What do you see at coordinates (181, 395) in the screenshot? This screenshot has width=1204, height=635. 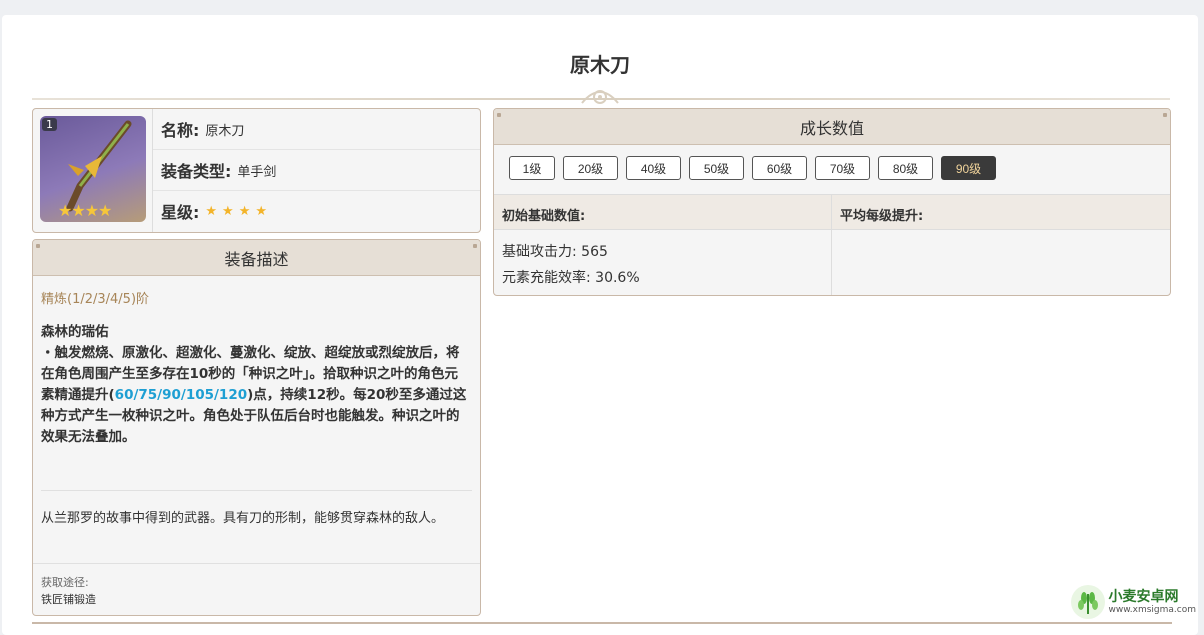 I see `skill-highlight: 60/75/90/105/120` at bounding box center [181, 395].